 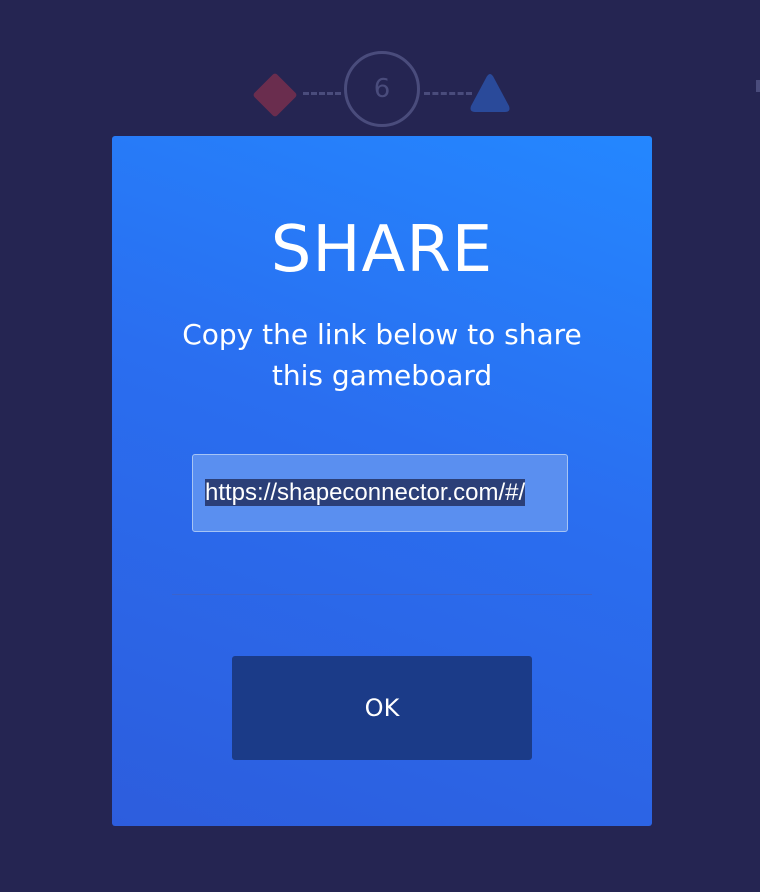 What do you see at coordinates (382, 250) in the screenshot?
I see `modal-title: SHARE` at bounding box center [382, 250].